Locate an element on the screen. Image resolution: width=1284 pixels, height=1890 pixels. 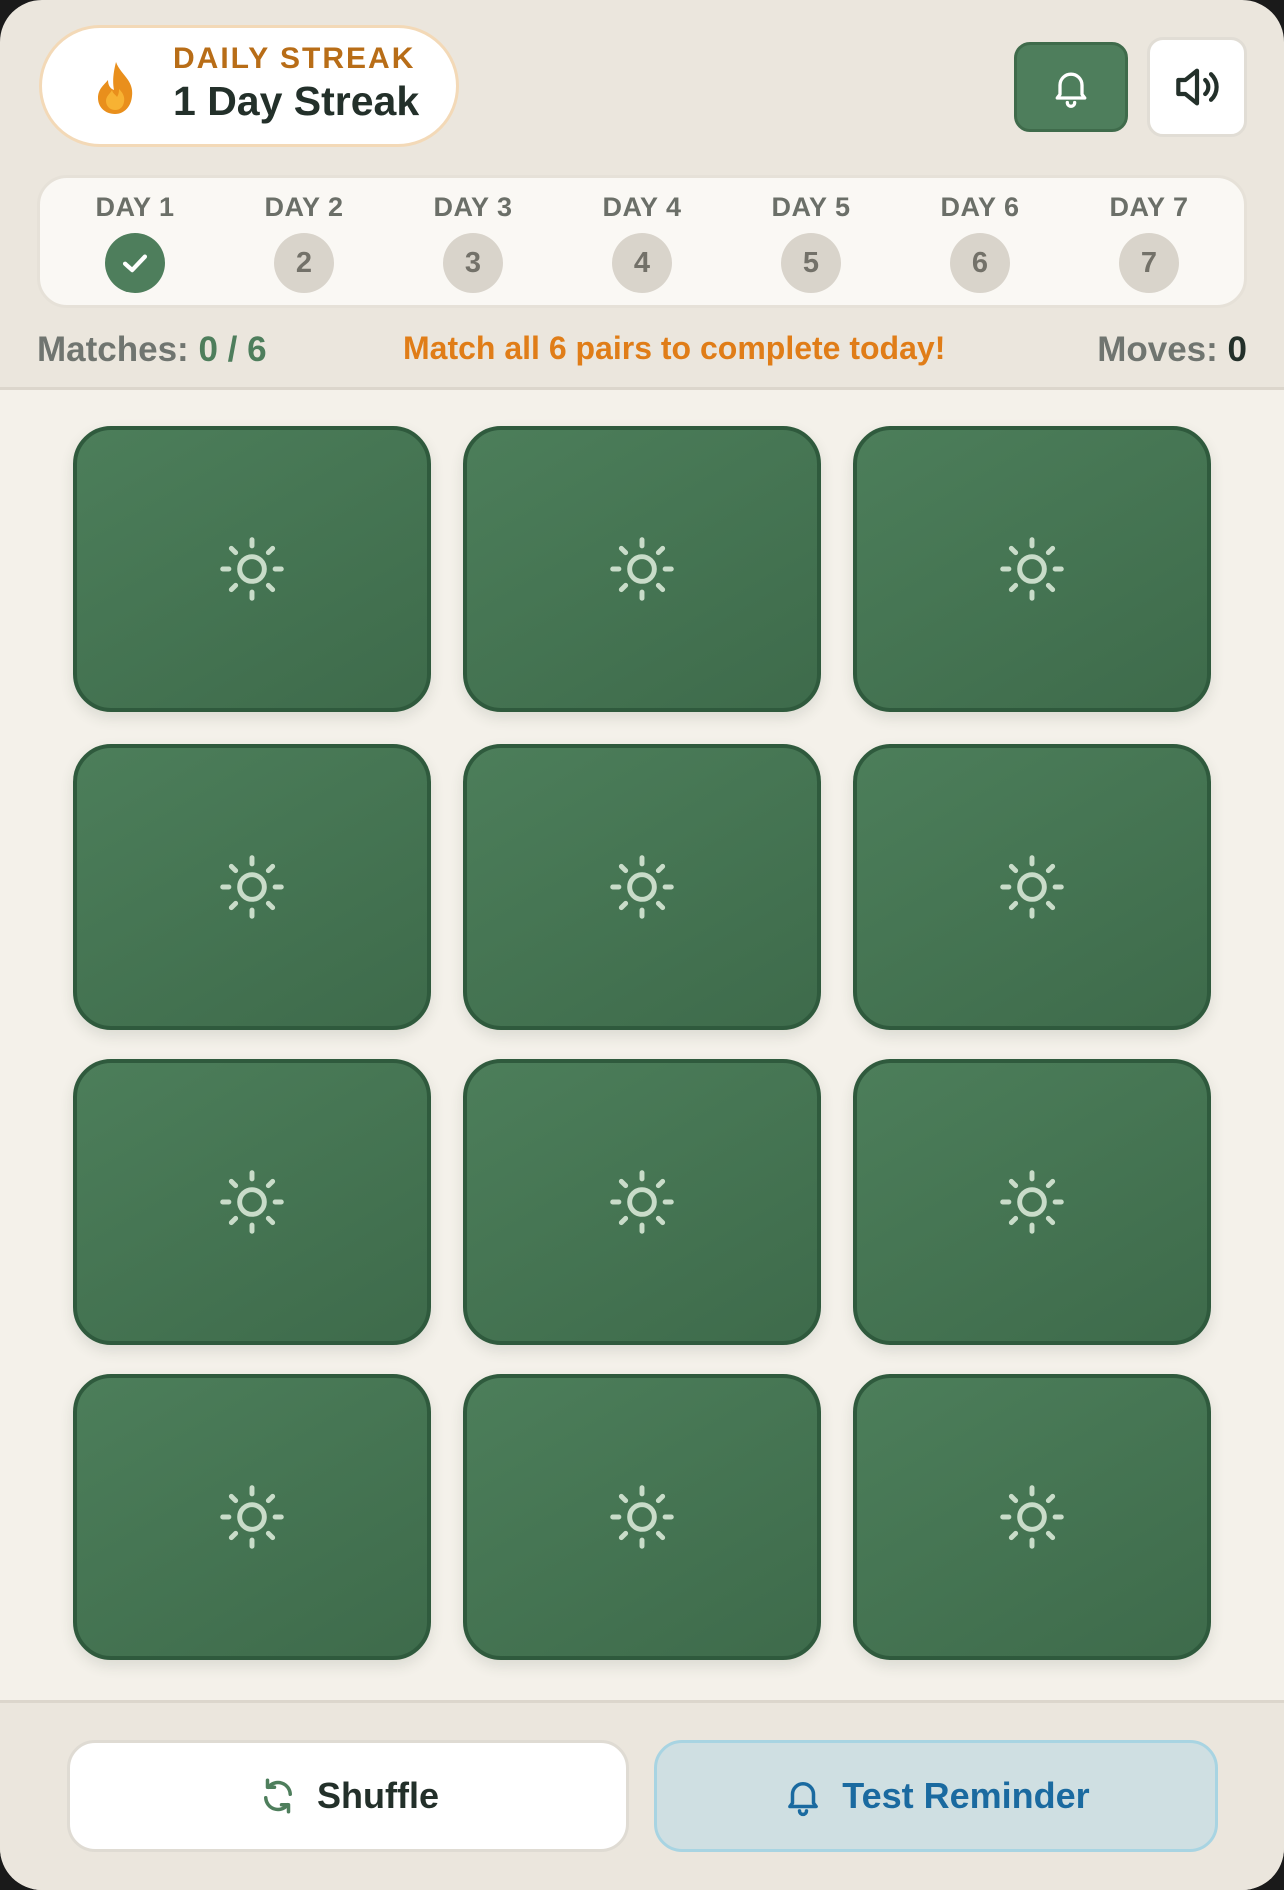
day-1: DAY 1 is located at coordinates (135, 242).